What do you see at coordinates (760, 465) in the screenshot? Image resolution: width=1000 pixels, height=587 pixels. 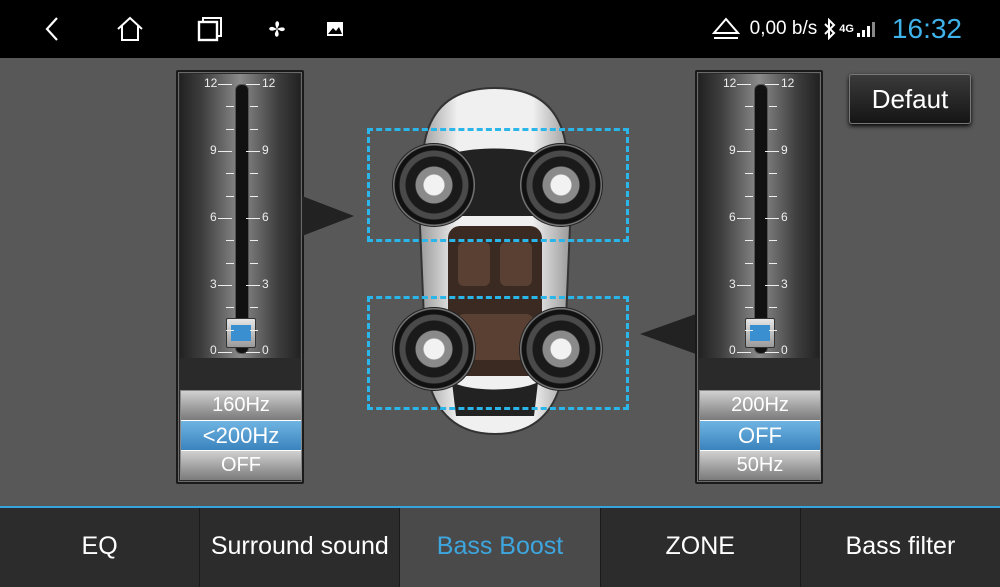 I see `frequency-option: 50Hz` at bounding box center [760, 465].